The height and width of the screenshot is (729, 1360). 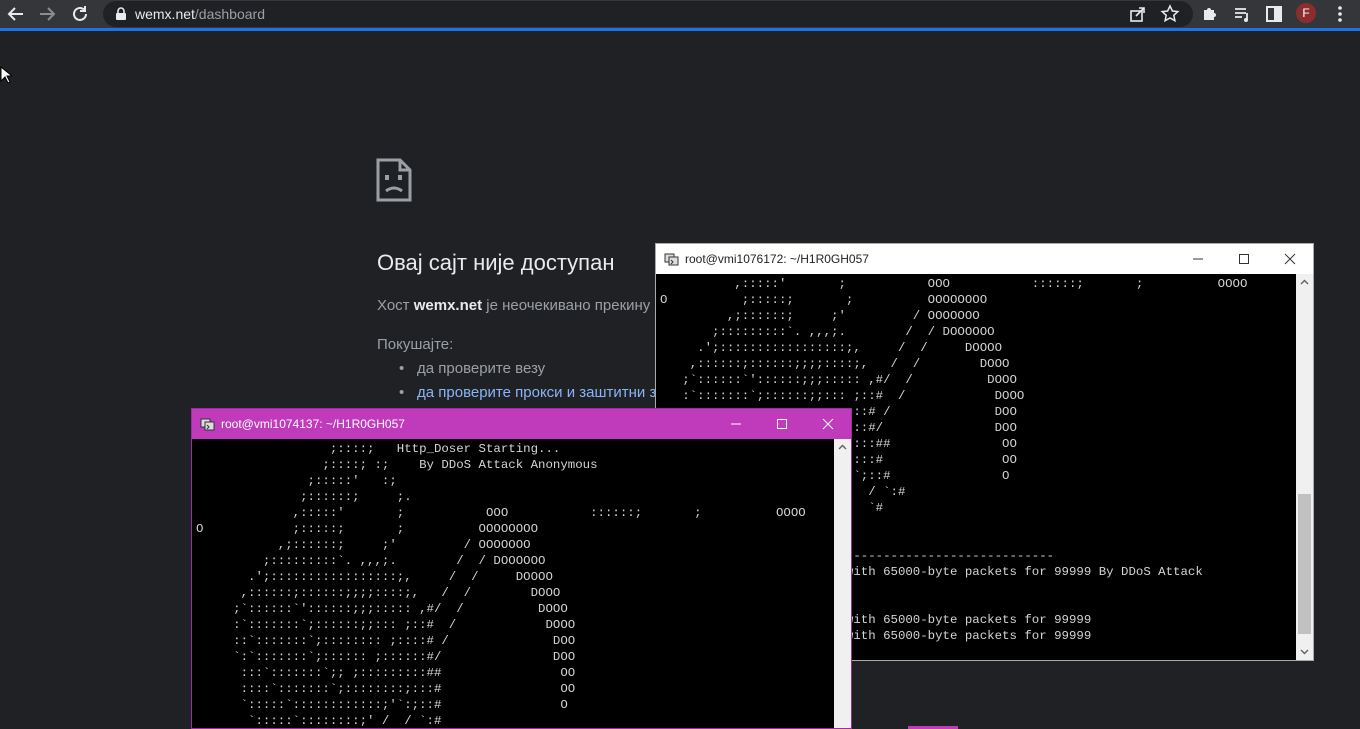 I want to click on more-menu-icon, so click(x=1340, y=14).